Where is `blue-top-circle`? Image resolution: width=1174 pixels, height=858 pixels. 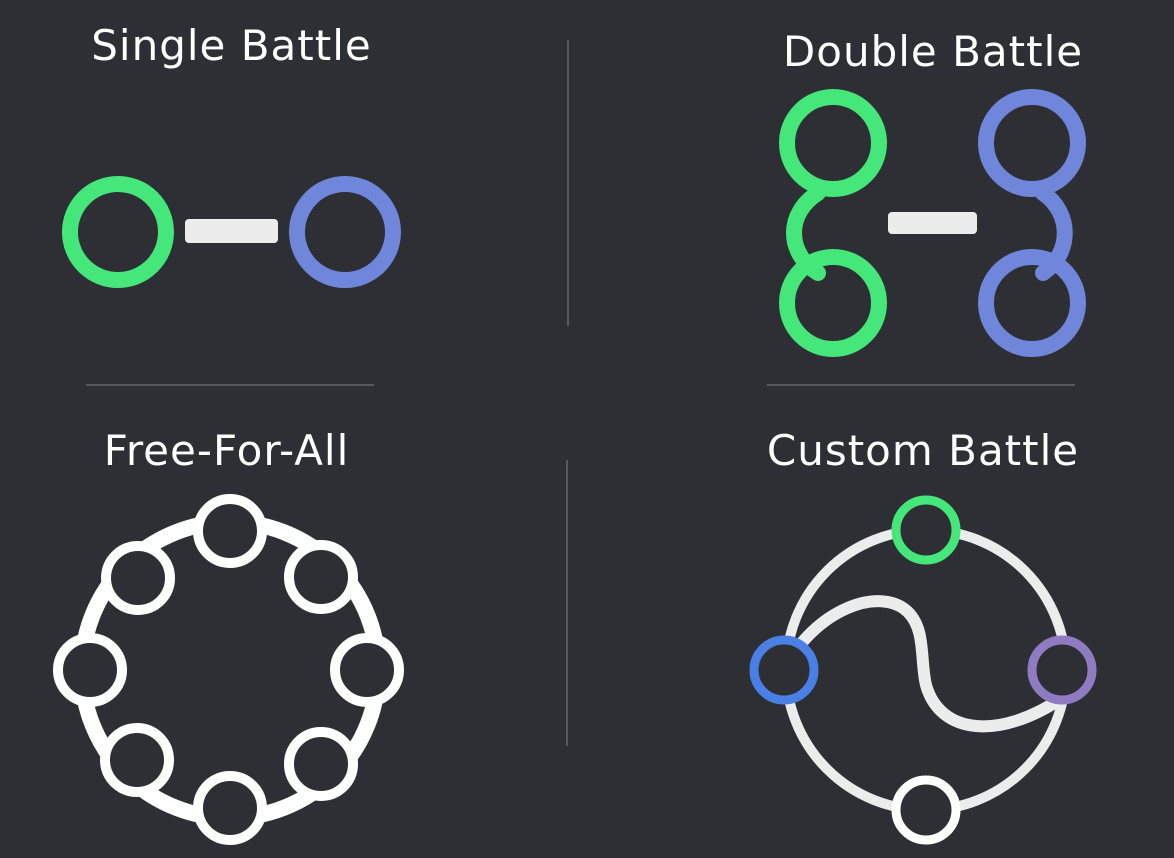 blue-top-circle is located at coordinates (1032, 143).